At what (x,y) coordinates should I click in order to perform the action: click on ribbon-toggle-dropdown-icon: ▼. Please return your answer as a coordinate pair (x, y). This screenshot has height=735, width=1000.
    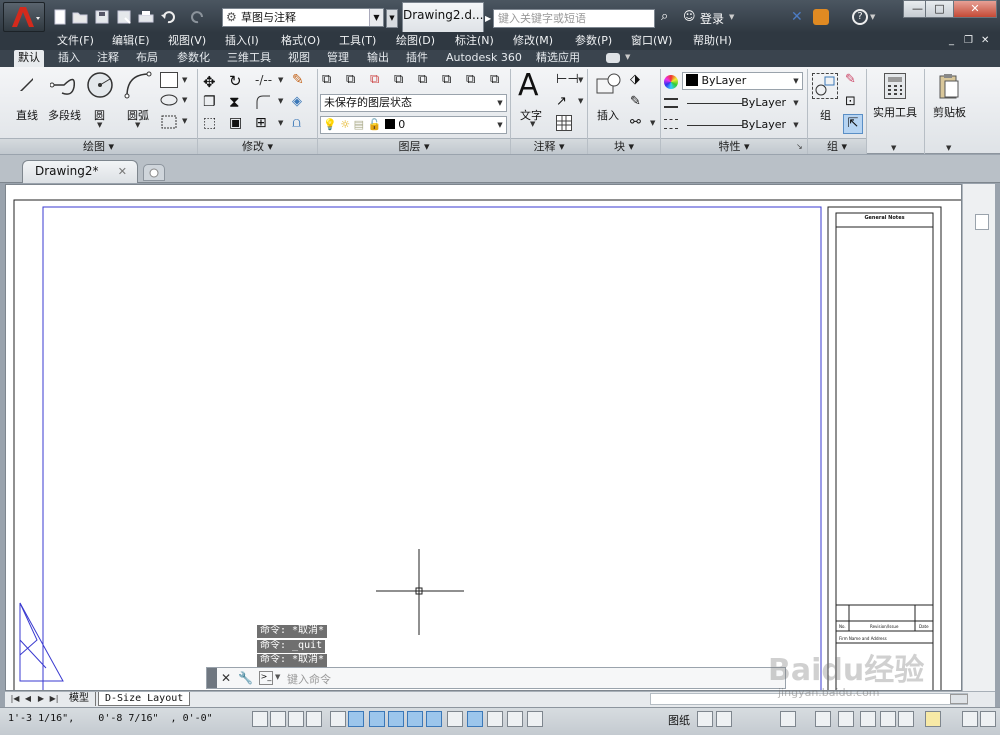
    Looking at the image, I should click on (627, 57).